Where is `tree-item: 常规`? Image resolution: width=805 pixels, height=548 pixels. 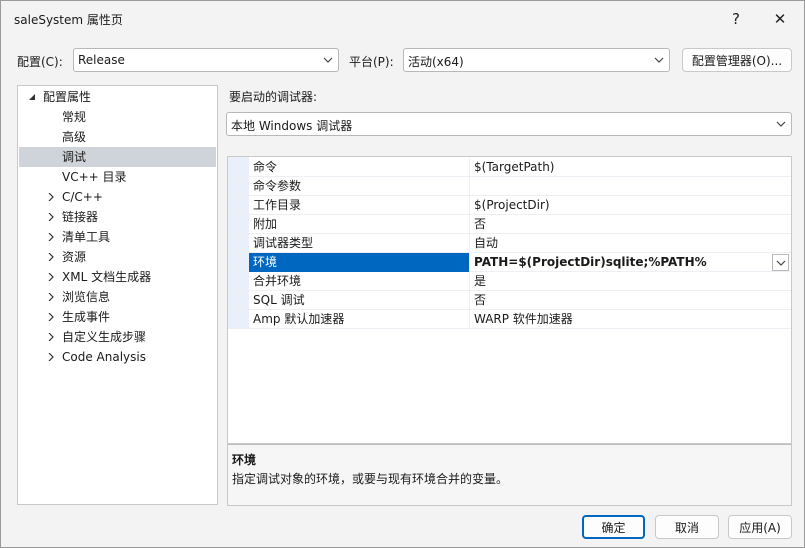
tree-item: 常规 is located at coordinates (117, 117).